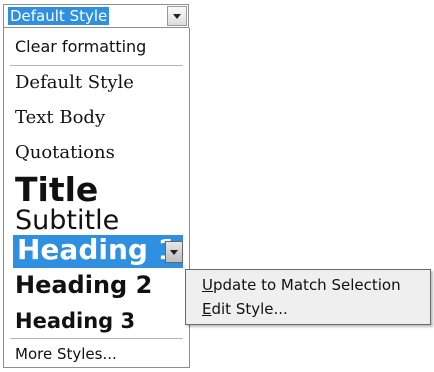  I want to click on dropdown-button, so click(177, 16).